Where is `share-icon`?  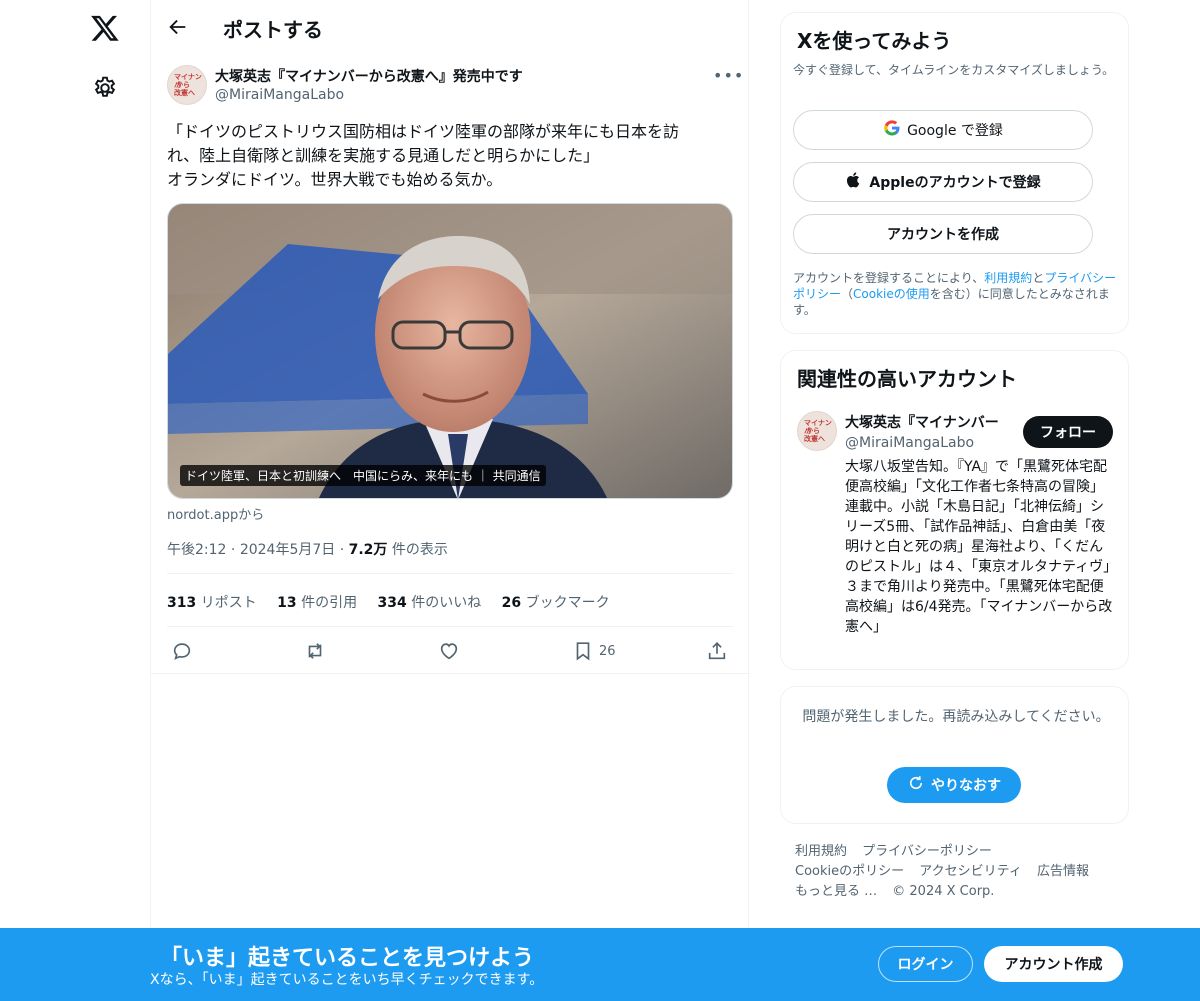 share-icon is located at coordinates (718, 652).